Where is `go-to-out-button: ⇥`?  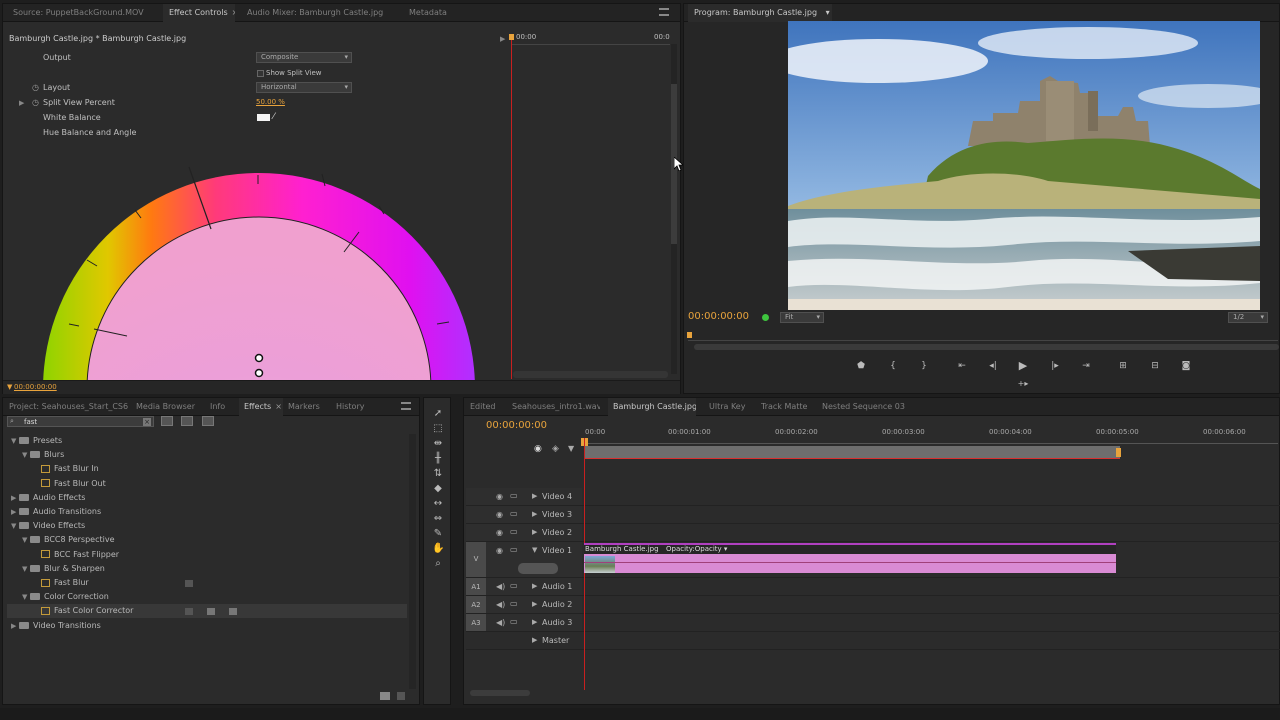 go-to-out-button: ⇥ is located at coordinates (1086, 366).